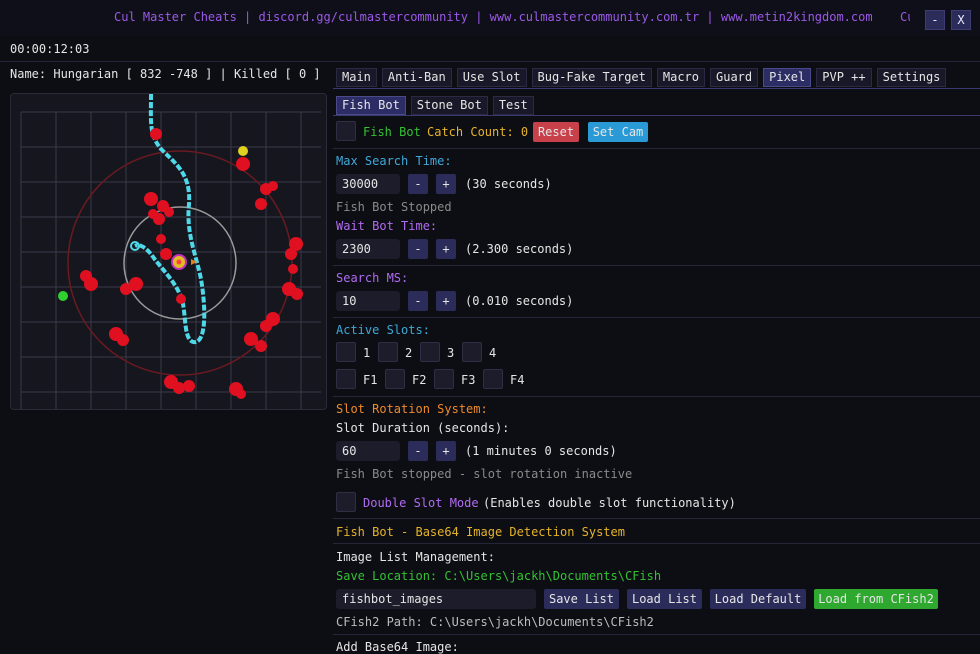  Describe the element at coordinates (656, 88) in the screenshot. I see `tab-underline` at that location.